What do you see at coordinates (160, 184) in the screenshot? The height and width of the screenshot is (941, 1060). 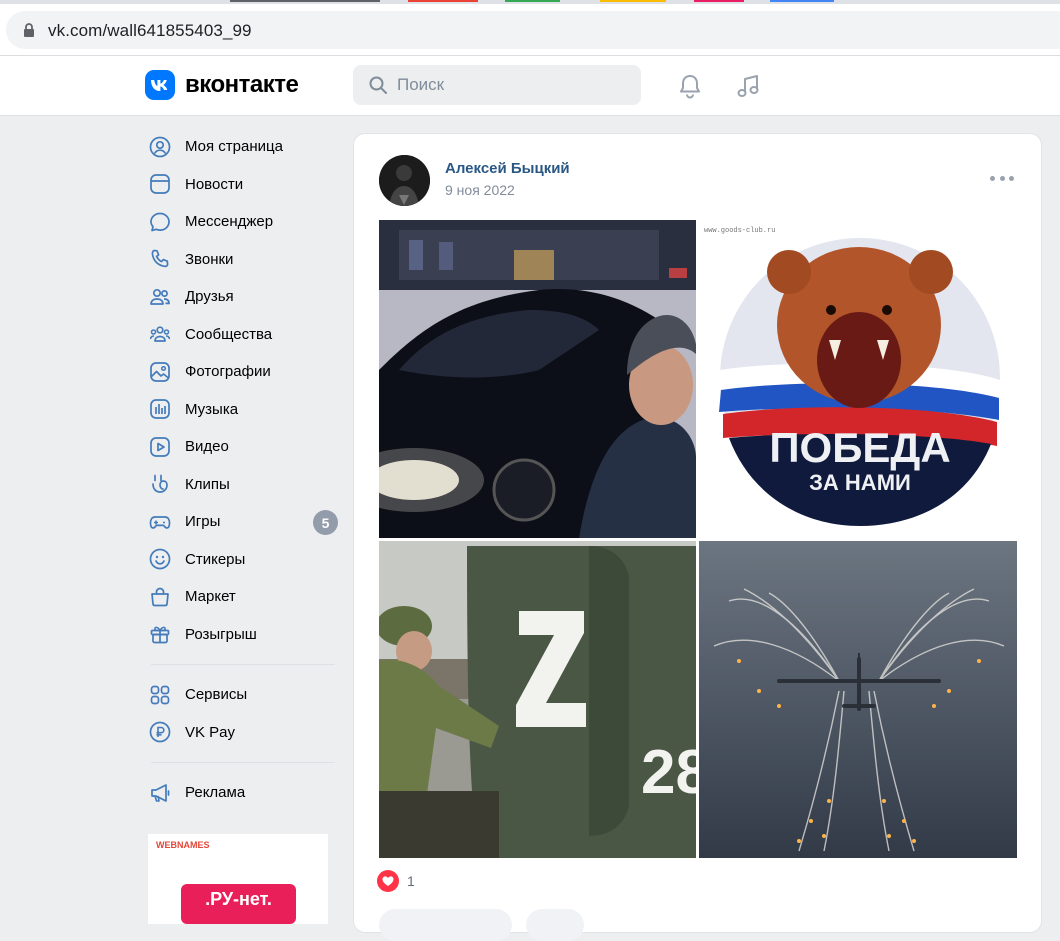 I see `newsfeed-icon` at bounding box center [160, 184].